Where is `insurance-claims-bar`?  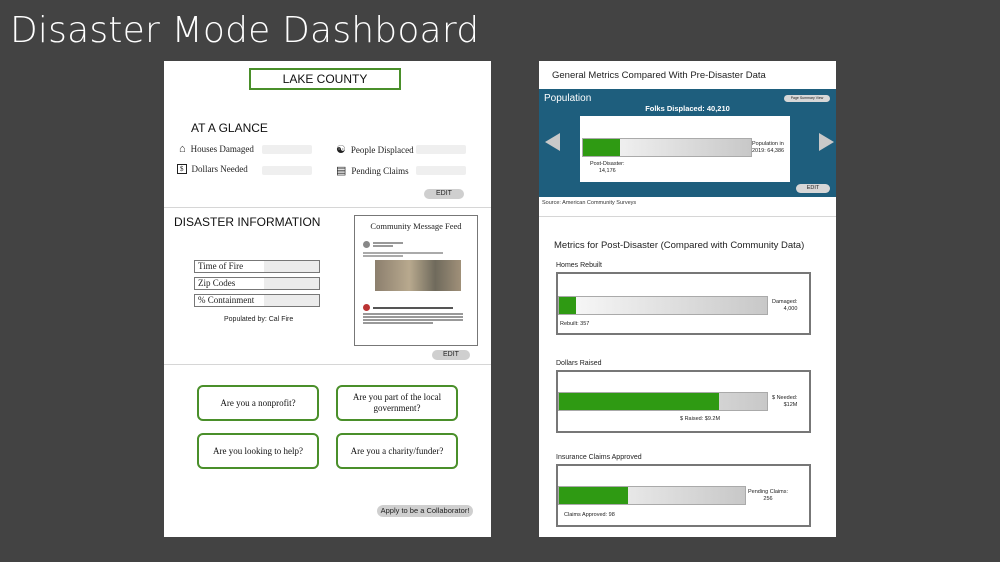 insurance-claims-bar is located at coordinates (652, 495).